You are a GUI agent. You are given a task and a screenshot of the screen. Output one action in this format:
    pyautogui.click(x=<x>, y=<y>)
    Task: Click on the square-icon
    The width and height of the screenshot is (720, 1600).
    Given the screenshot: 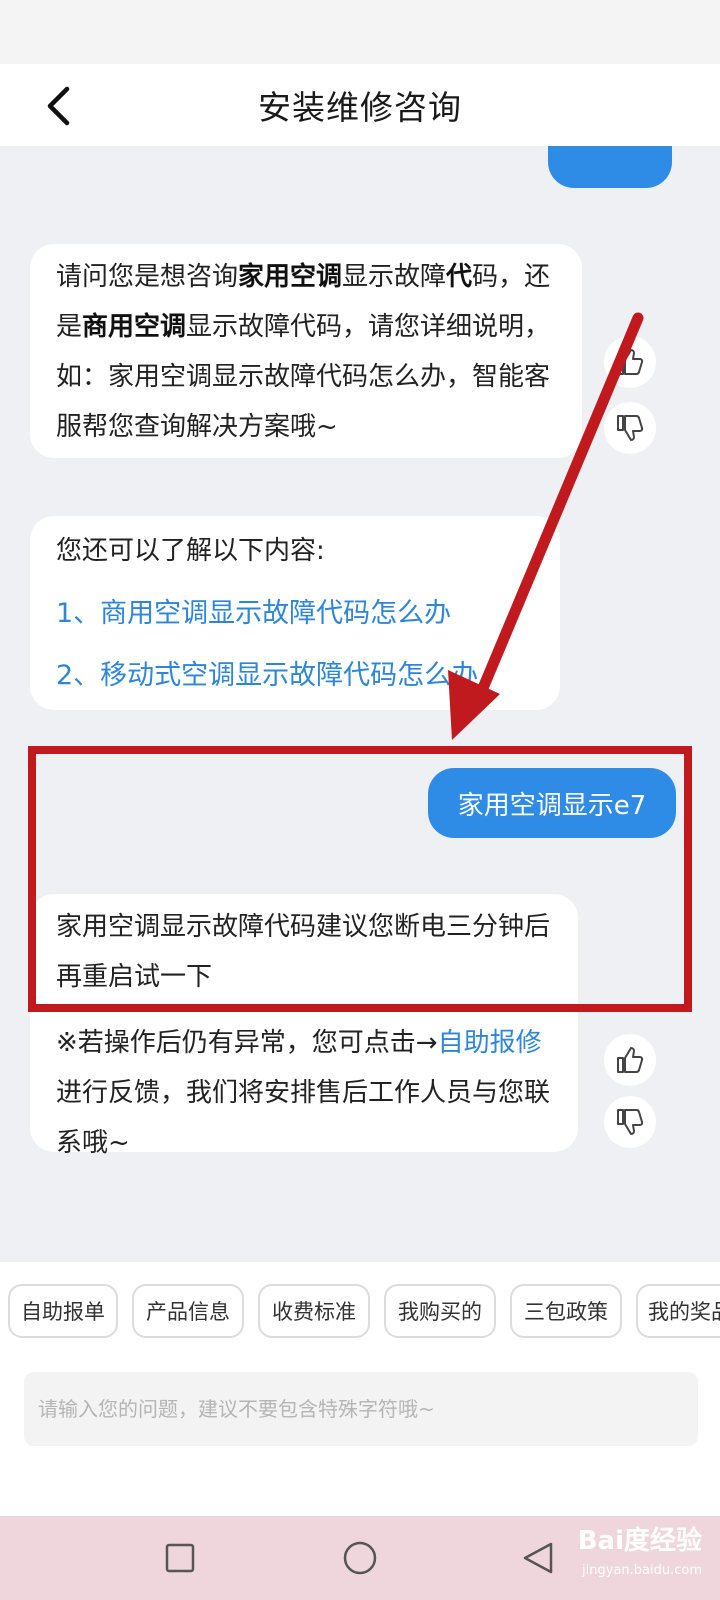 What is the action you would take?
    pyautogui.click(x=180, y=1558)
    